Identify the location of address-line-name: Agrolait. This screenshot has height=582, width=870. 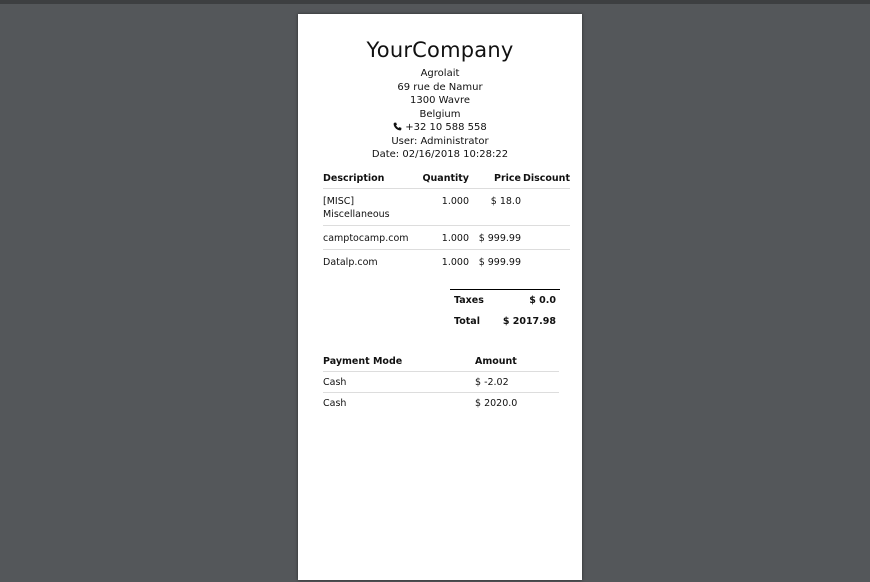
(440, 73).